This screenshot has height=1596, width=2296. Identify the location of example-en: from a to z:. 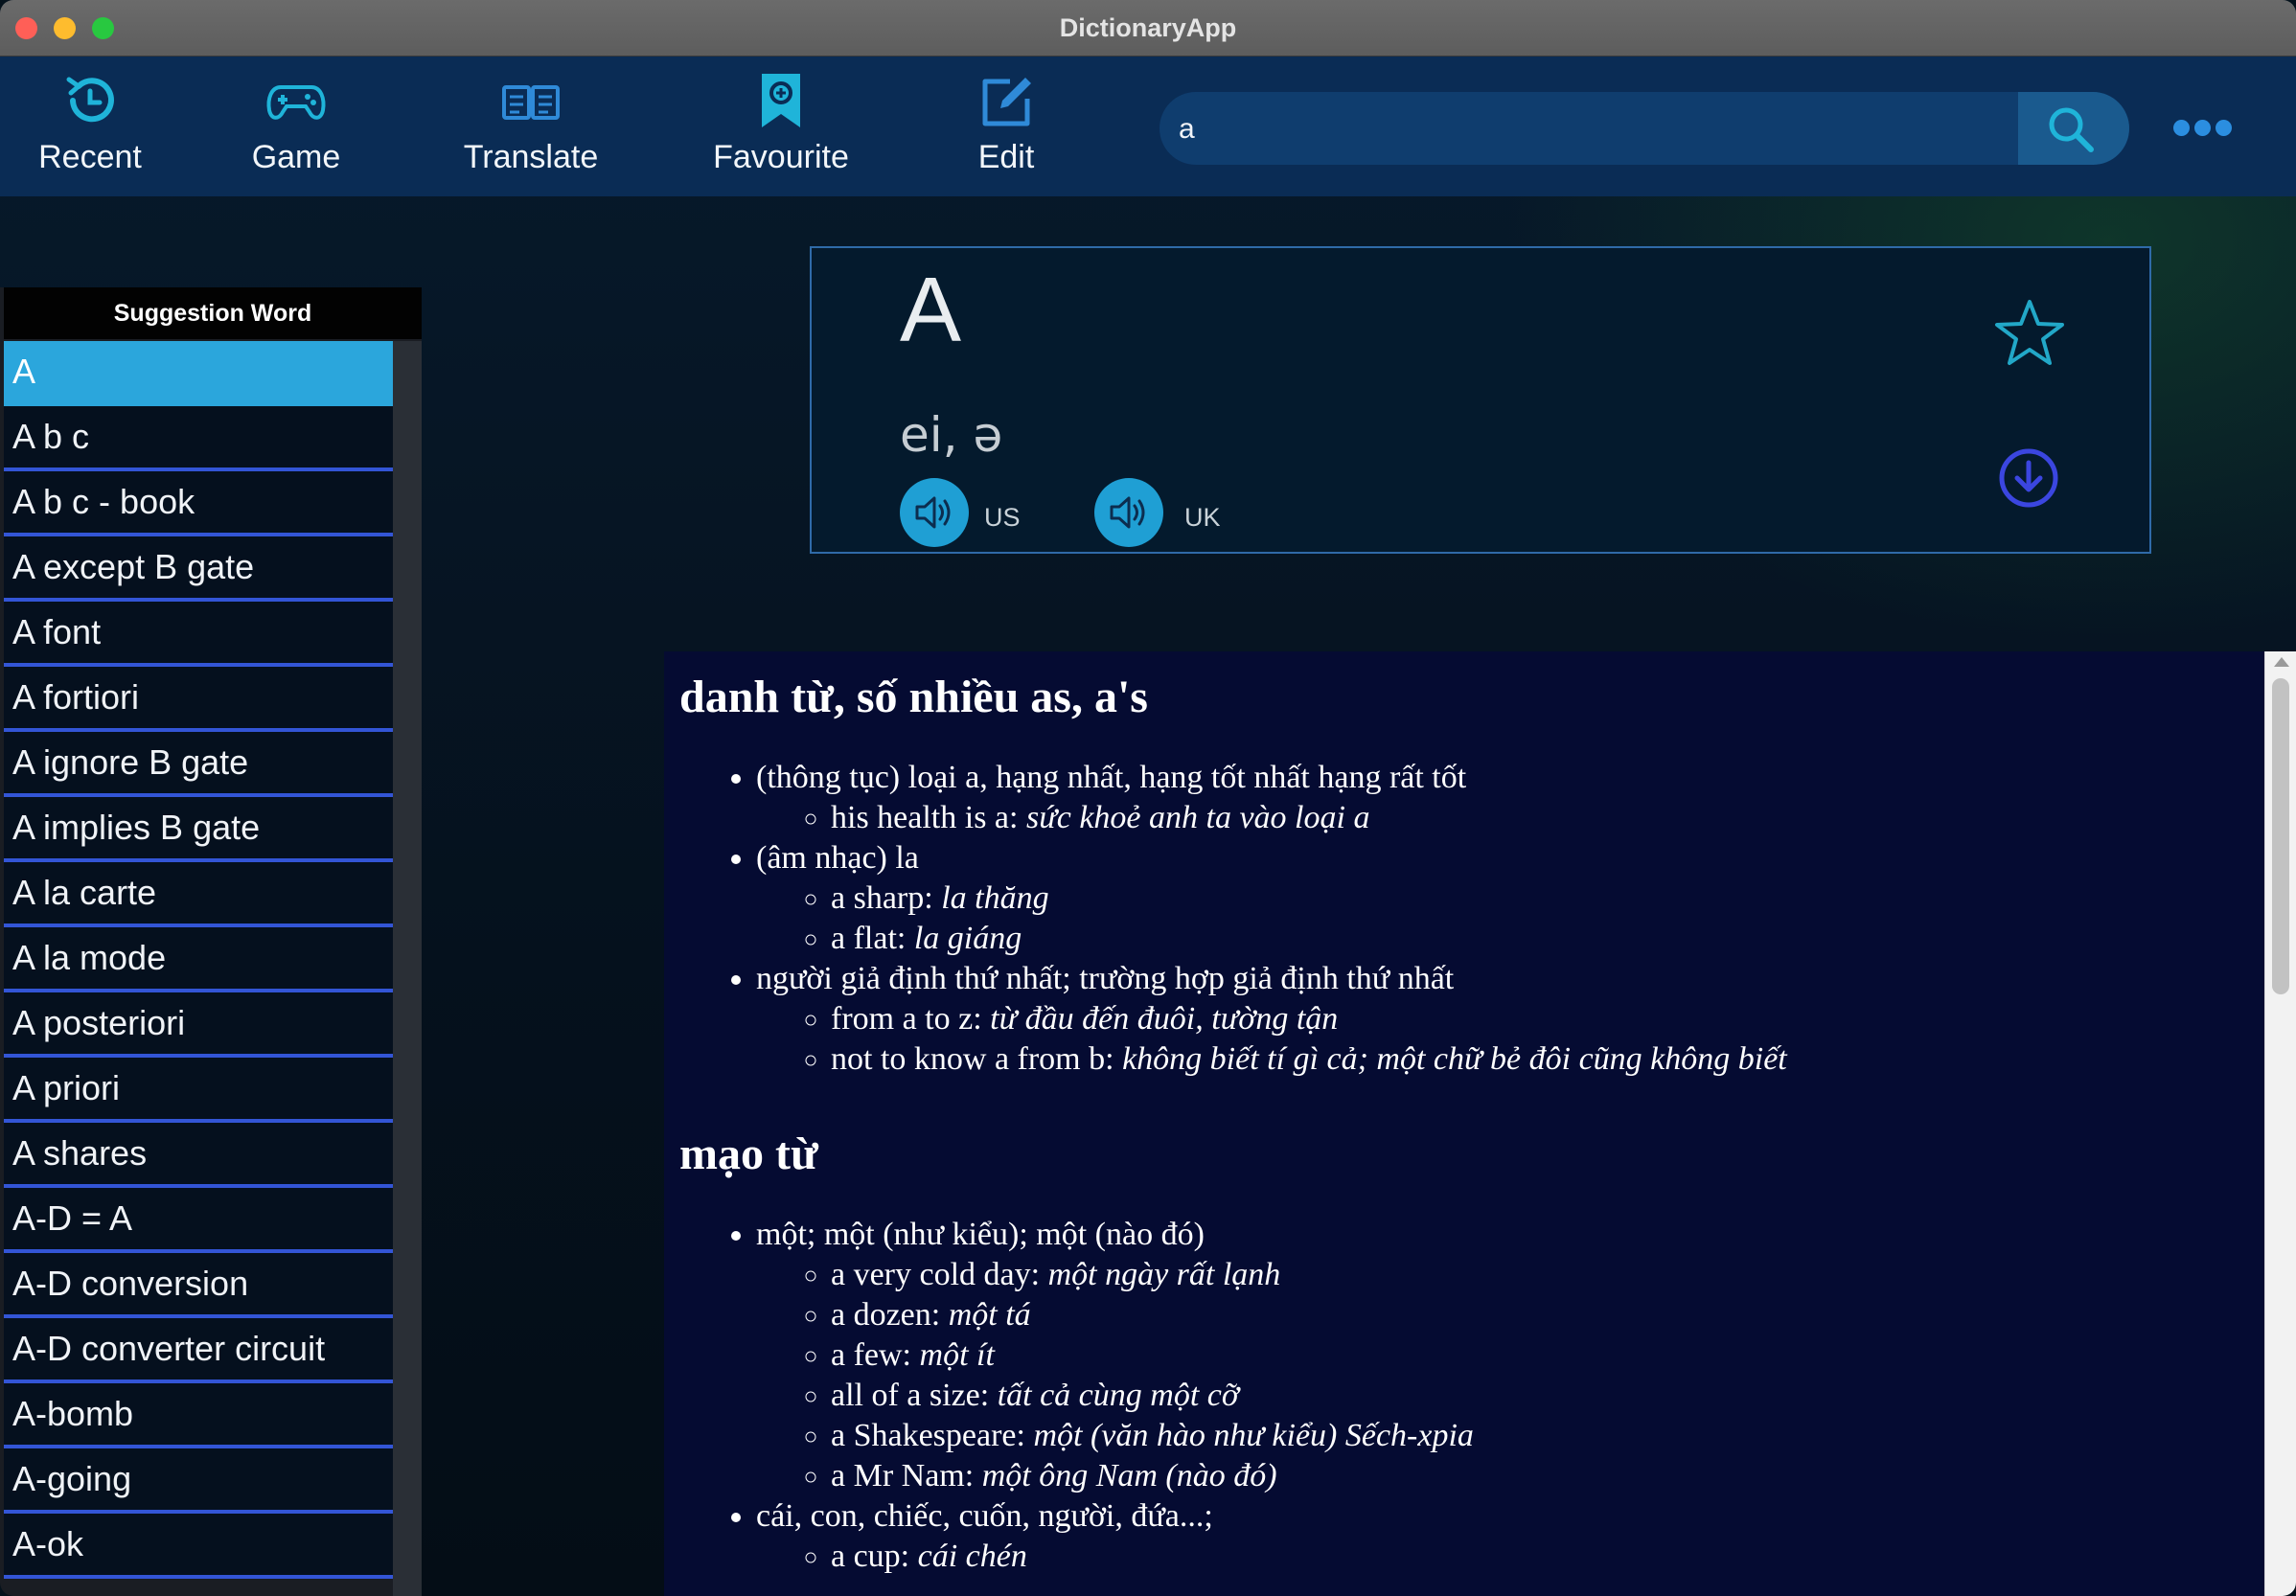
(906, 1019).